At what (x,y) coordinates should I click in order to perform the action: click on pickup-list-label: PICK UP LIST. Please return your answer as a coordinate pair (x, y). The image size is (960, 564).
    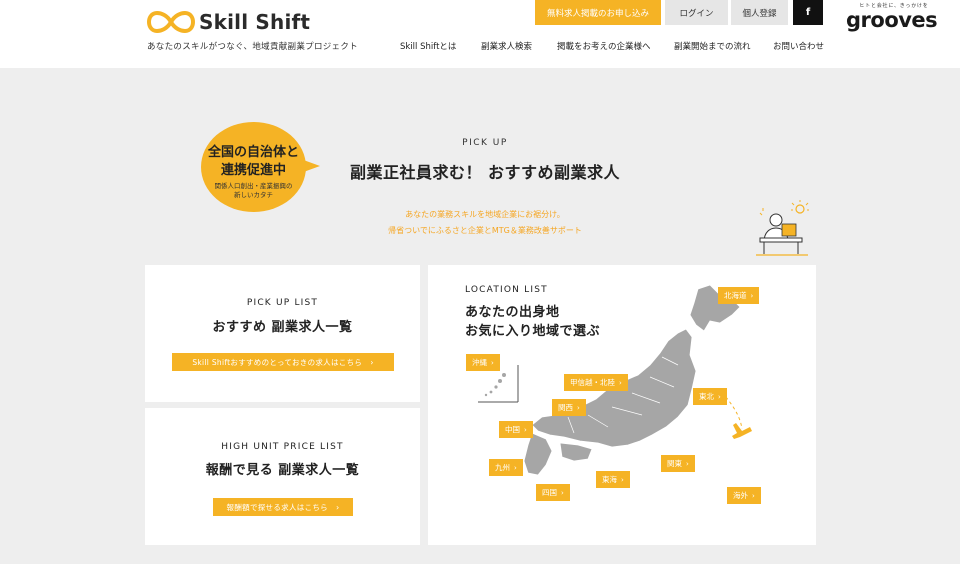
    Looking at the image, I should click on (282, 303).